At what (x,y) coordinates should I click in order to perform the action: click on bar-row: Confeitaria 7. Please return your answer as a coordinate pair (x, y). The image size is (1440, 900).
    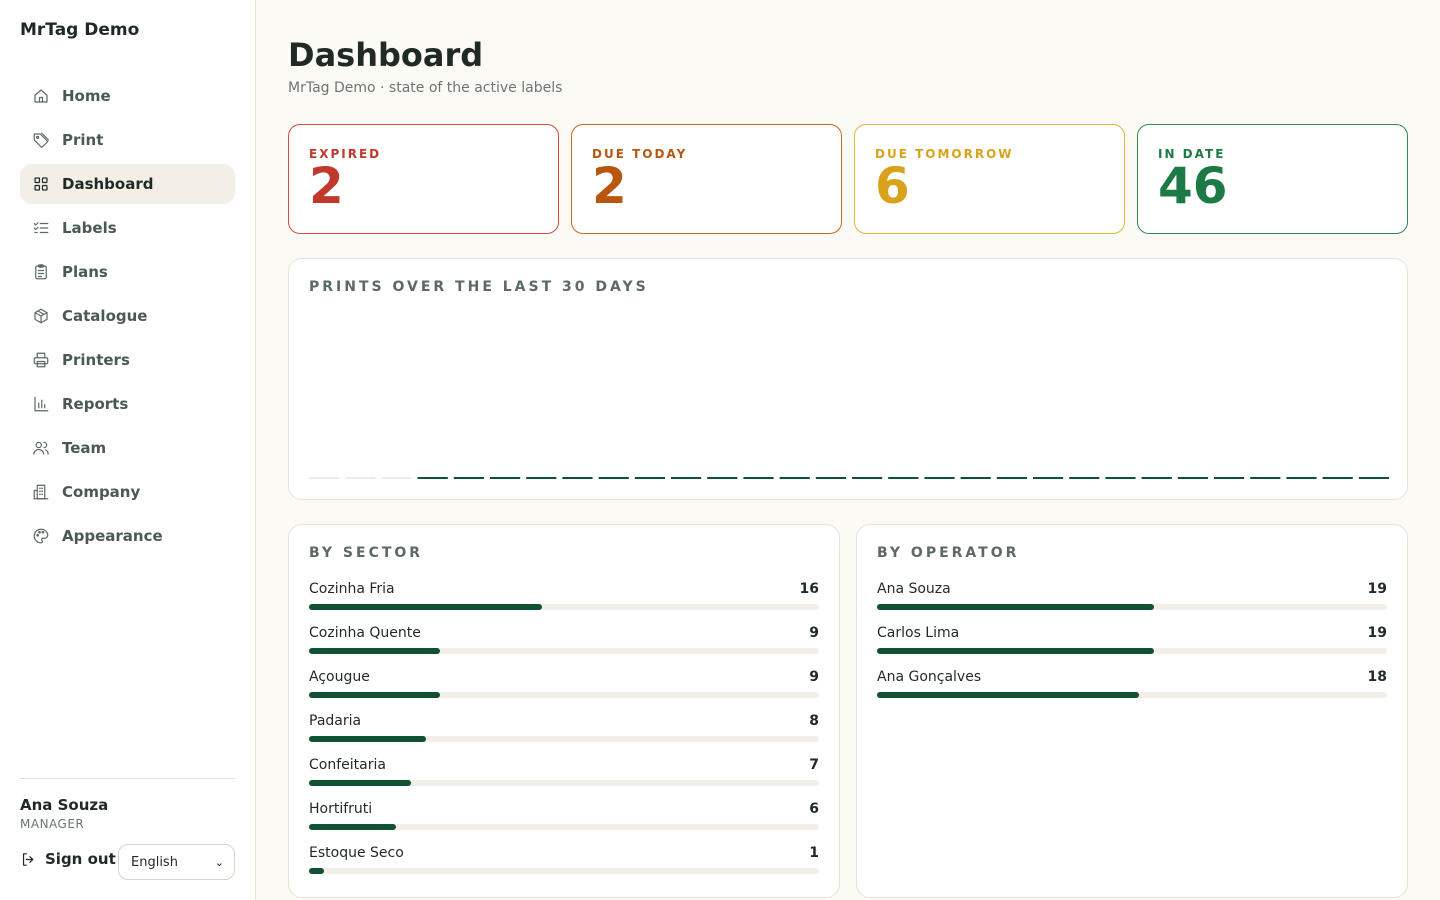
    Looking at the image, I should click on (564, 777).